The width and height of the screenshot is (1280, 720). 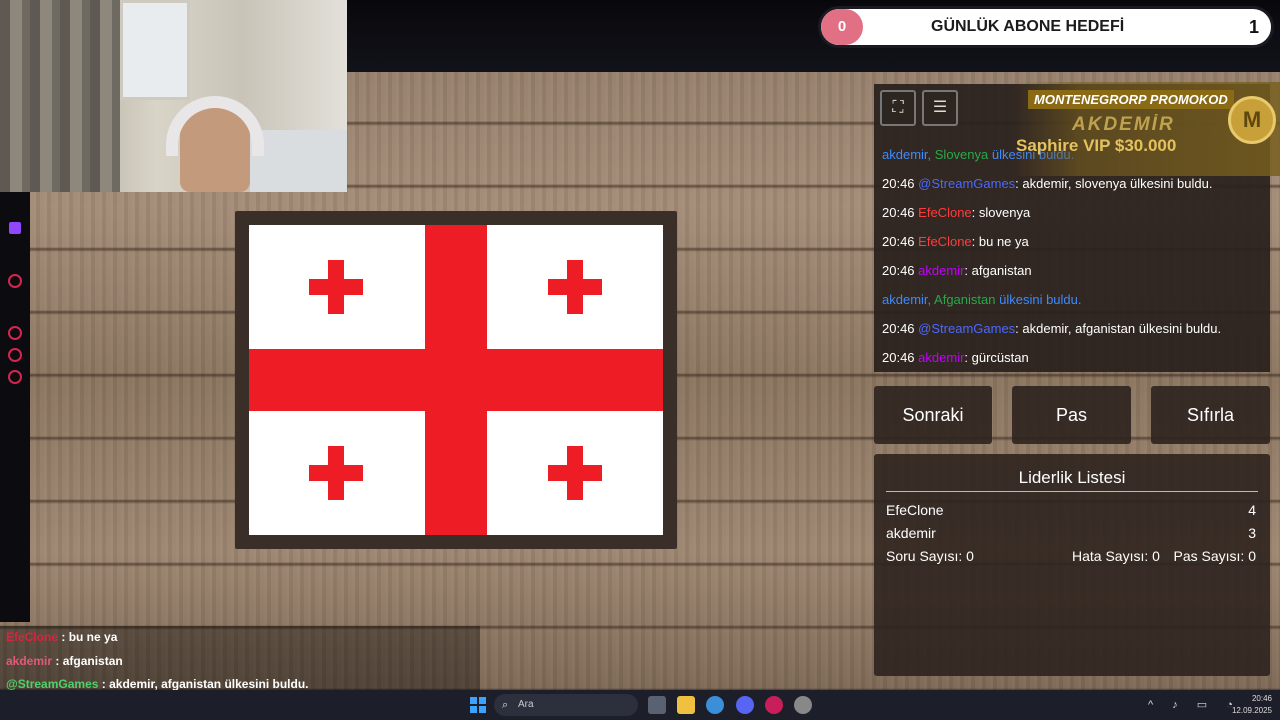 What do you see at coordinates (1116, 556) in the screenshot?
I see `error-count: Hata Sayısı: 0` at bounding box center [1116, 556].